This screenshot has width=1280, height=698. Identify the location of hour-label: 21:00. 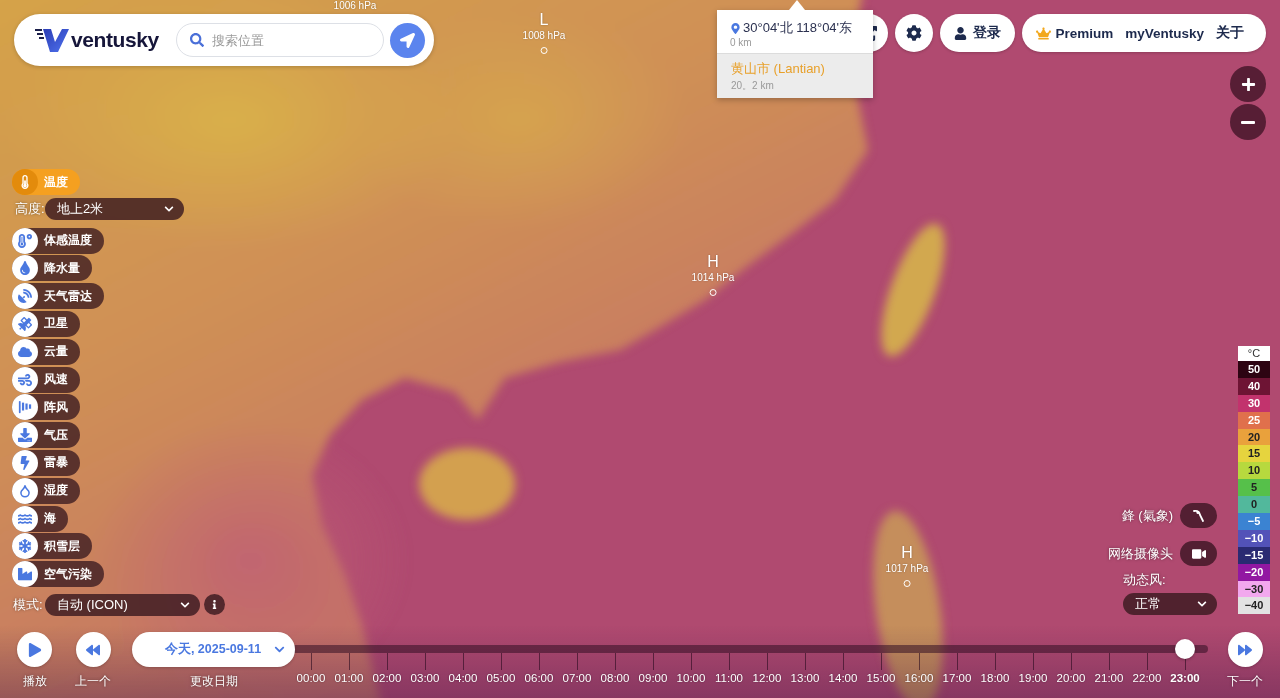
(1109, 678).